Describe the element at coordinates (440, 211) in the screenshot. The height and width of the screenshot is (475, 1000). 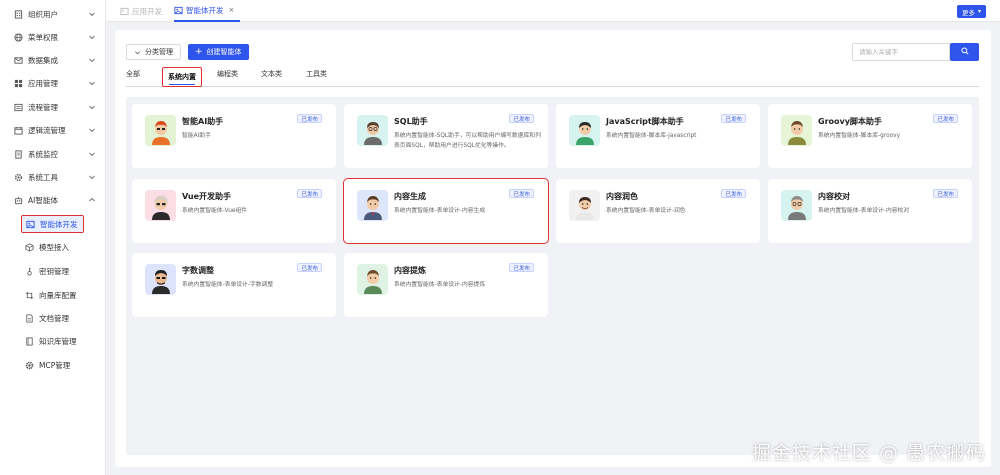
I see `card-description: 系统内置智能体-表单设计-内容生成` at that location.